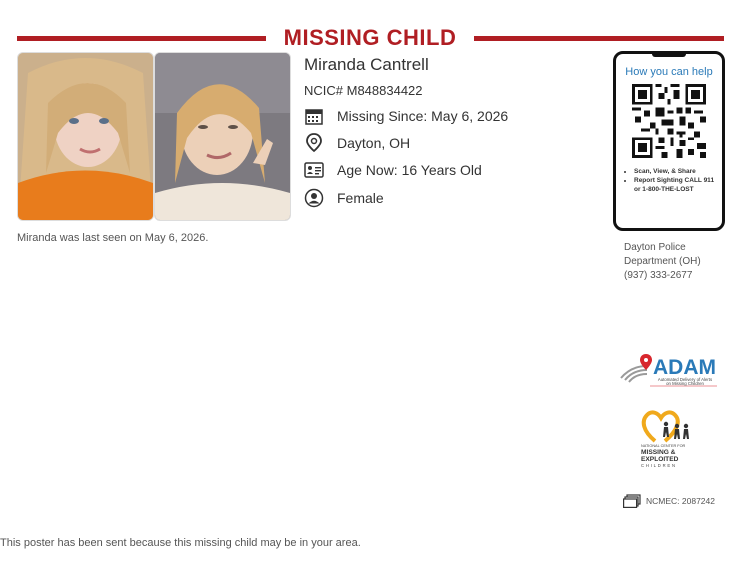 Image resolution: width=741 pixels, height=573 pixels. Describe the element at coordinates (314, 170) in the screenshot. I see `id-card-icon` at that location.